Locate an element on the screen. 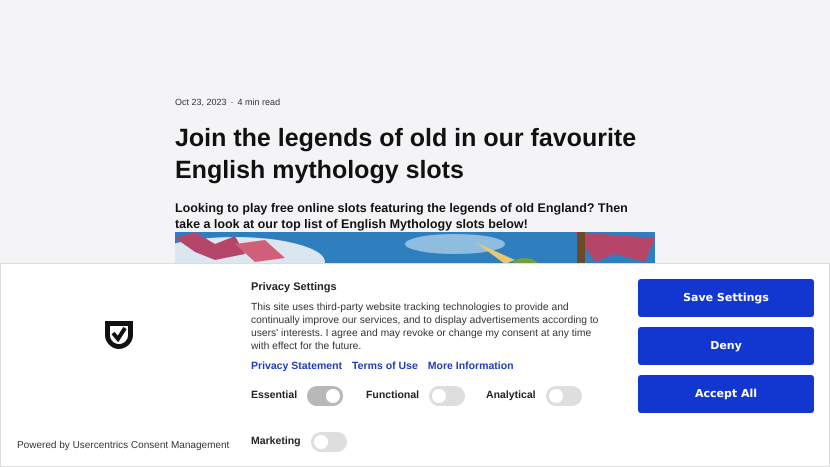  toggle-label: Analytical is located at coordinates (511, 396).